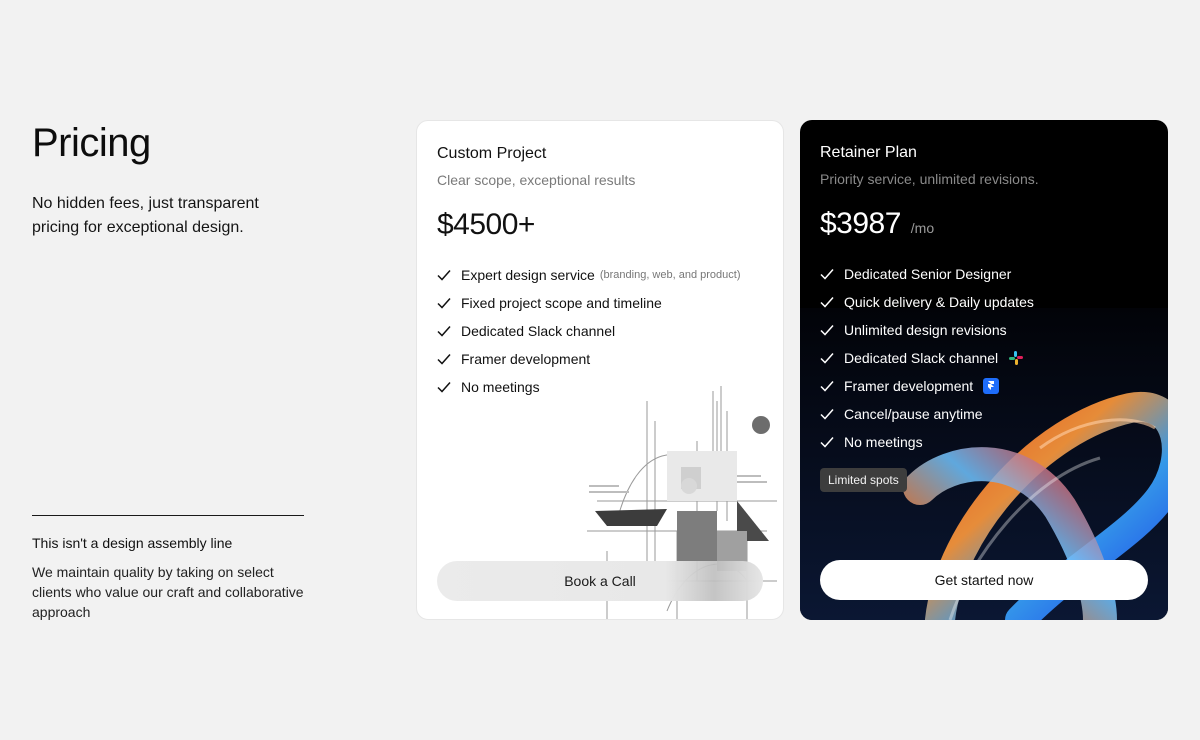  I want to click on feature-label: Quick delivery & Daily updates, so click(939, 302).